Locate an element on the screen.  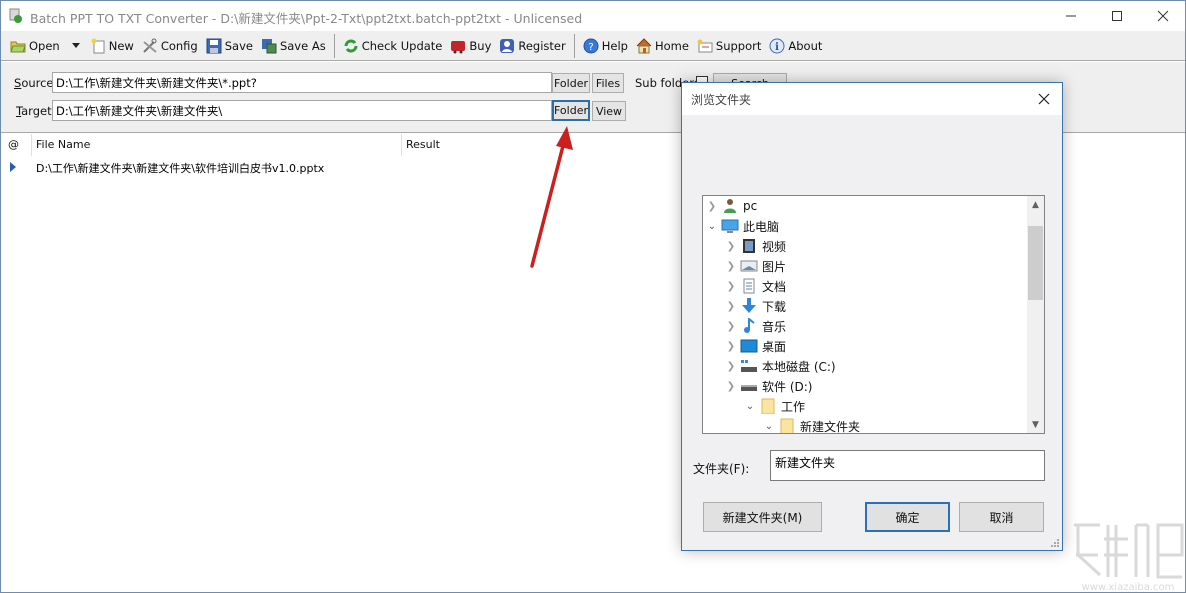
user-icon is located at coordinates (507, 45).